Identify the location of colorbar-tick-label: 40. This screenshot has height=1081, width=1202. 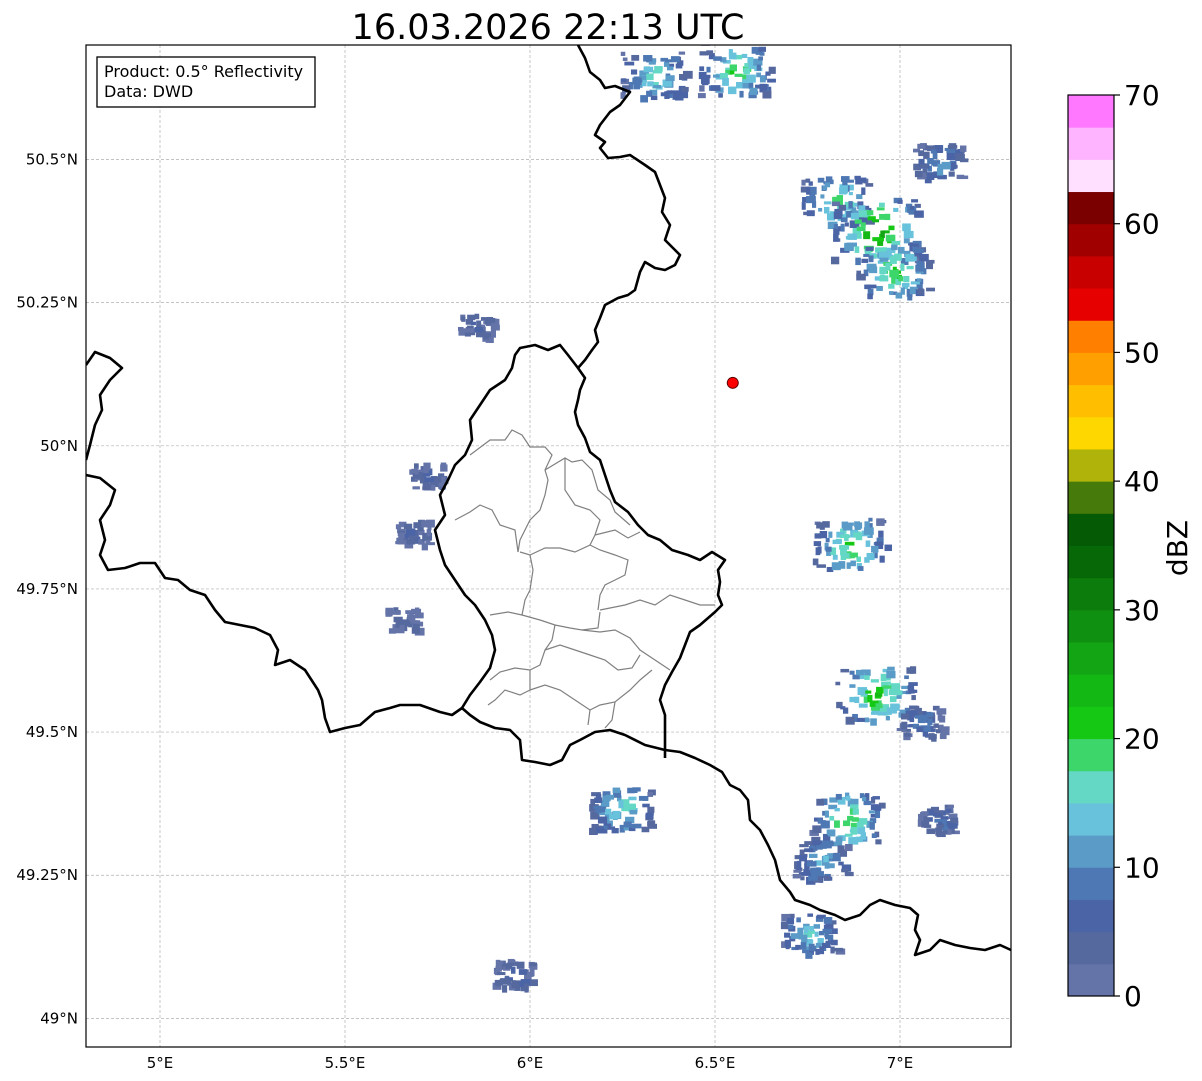
(1142, 481).